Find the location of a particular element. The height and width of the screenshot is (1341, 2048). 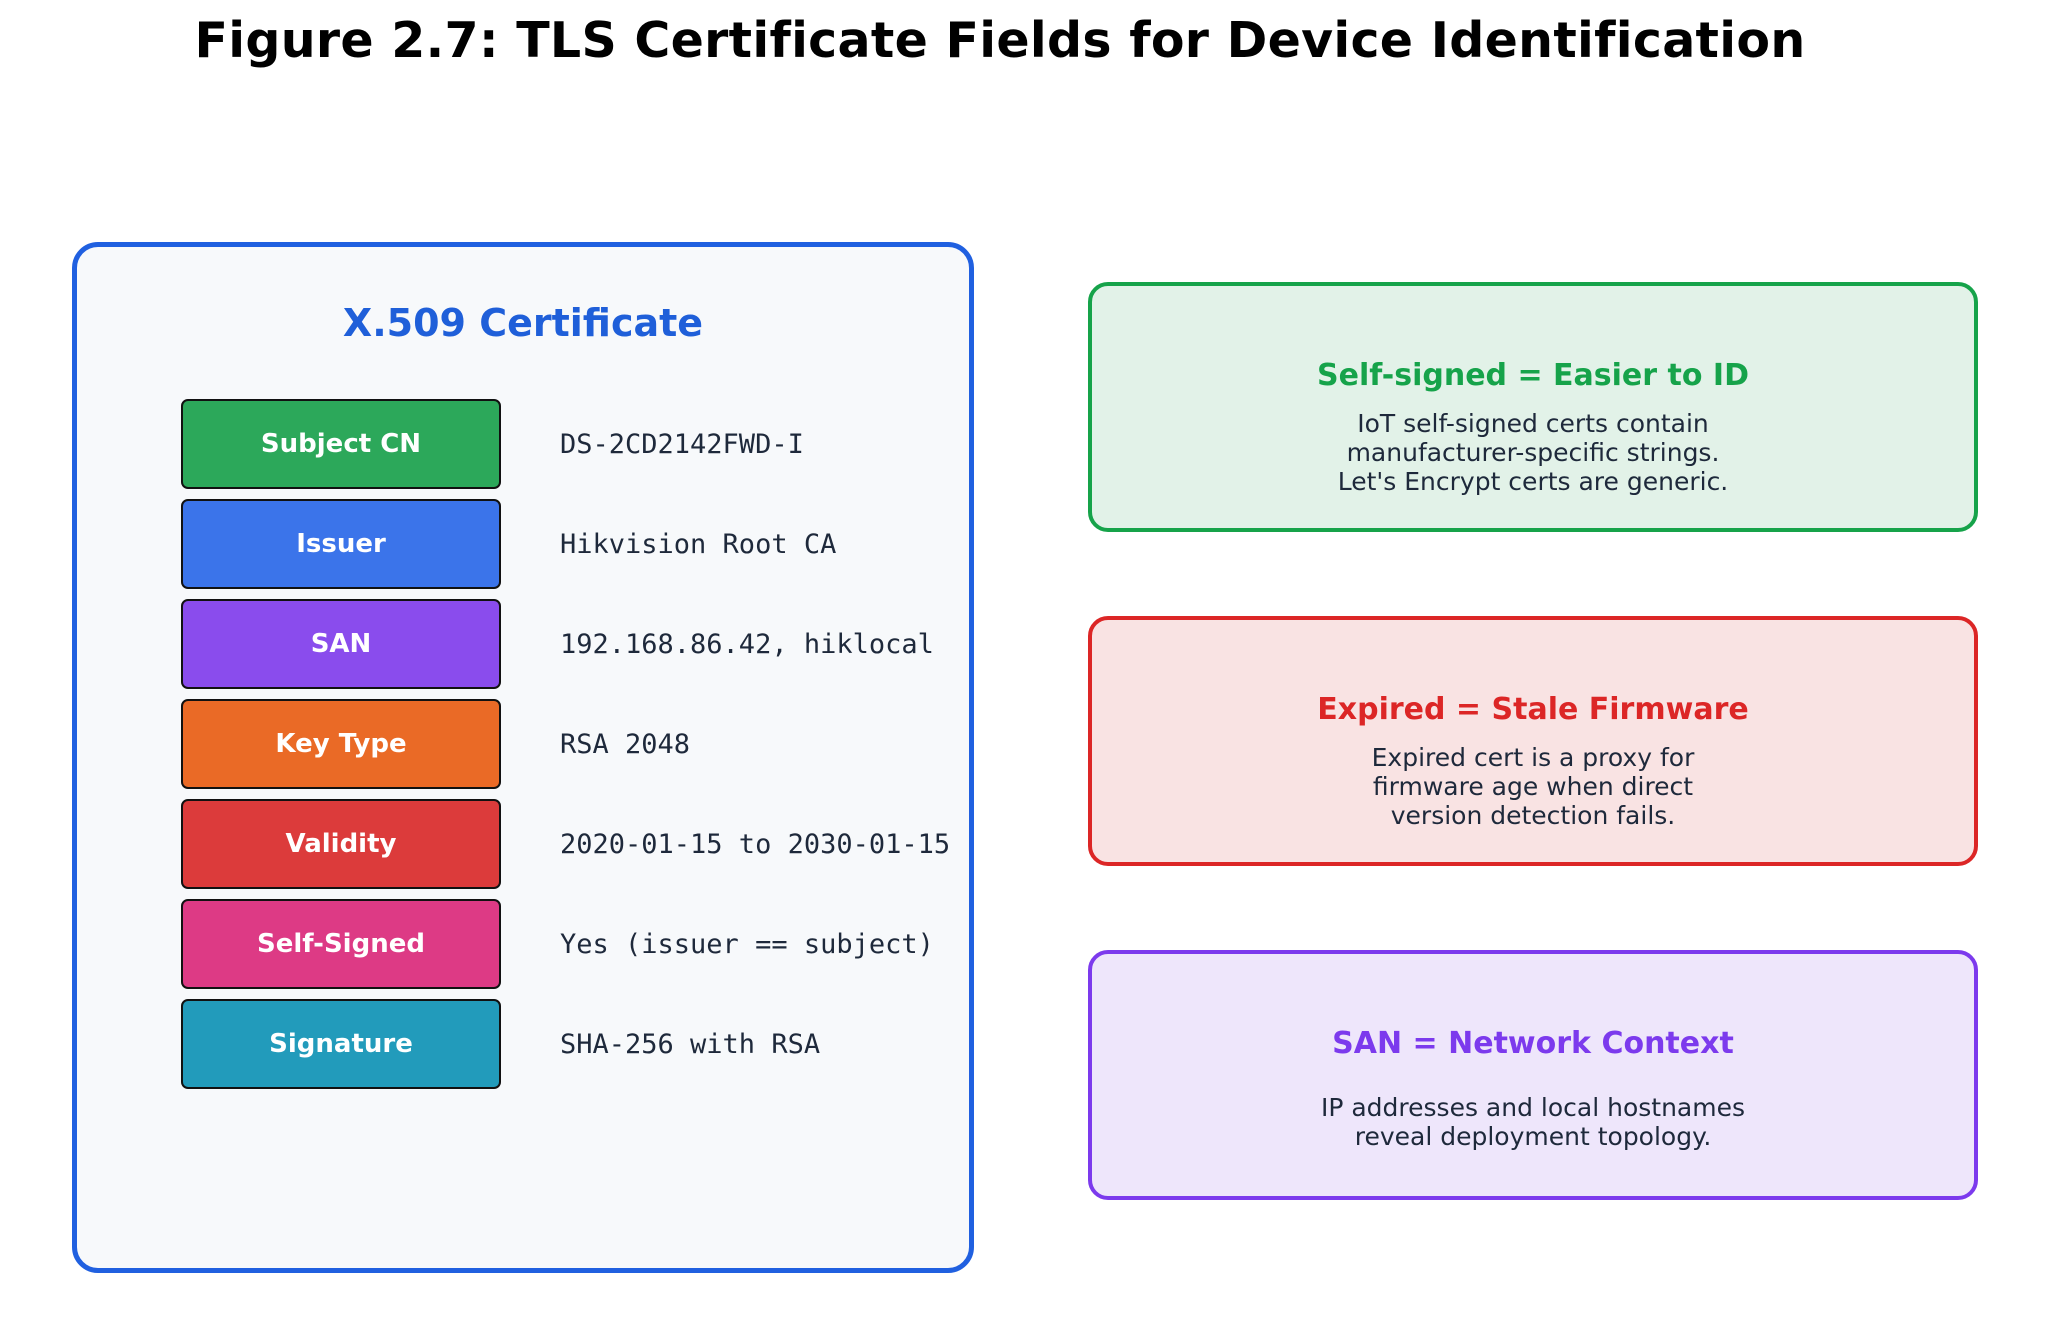

field-row-subject-cn: Subject CN DS-2CD2142FWD-I is located at coordinates (571, 444).